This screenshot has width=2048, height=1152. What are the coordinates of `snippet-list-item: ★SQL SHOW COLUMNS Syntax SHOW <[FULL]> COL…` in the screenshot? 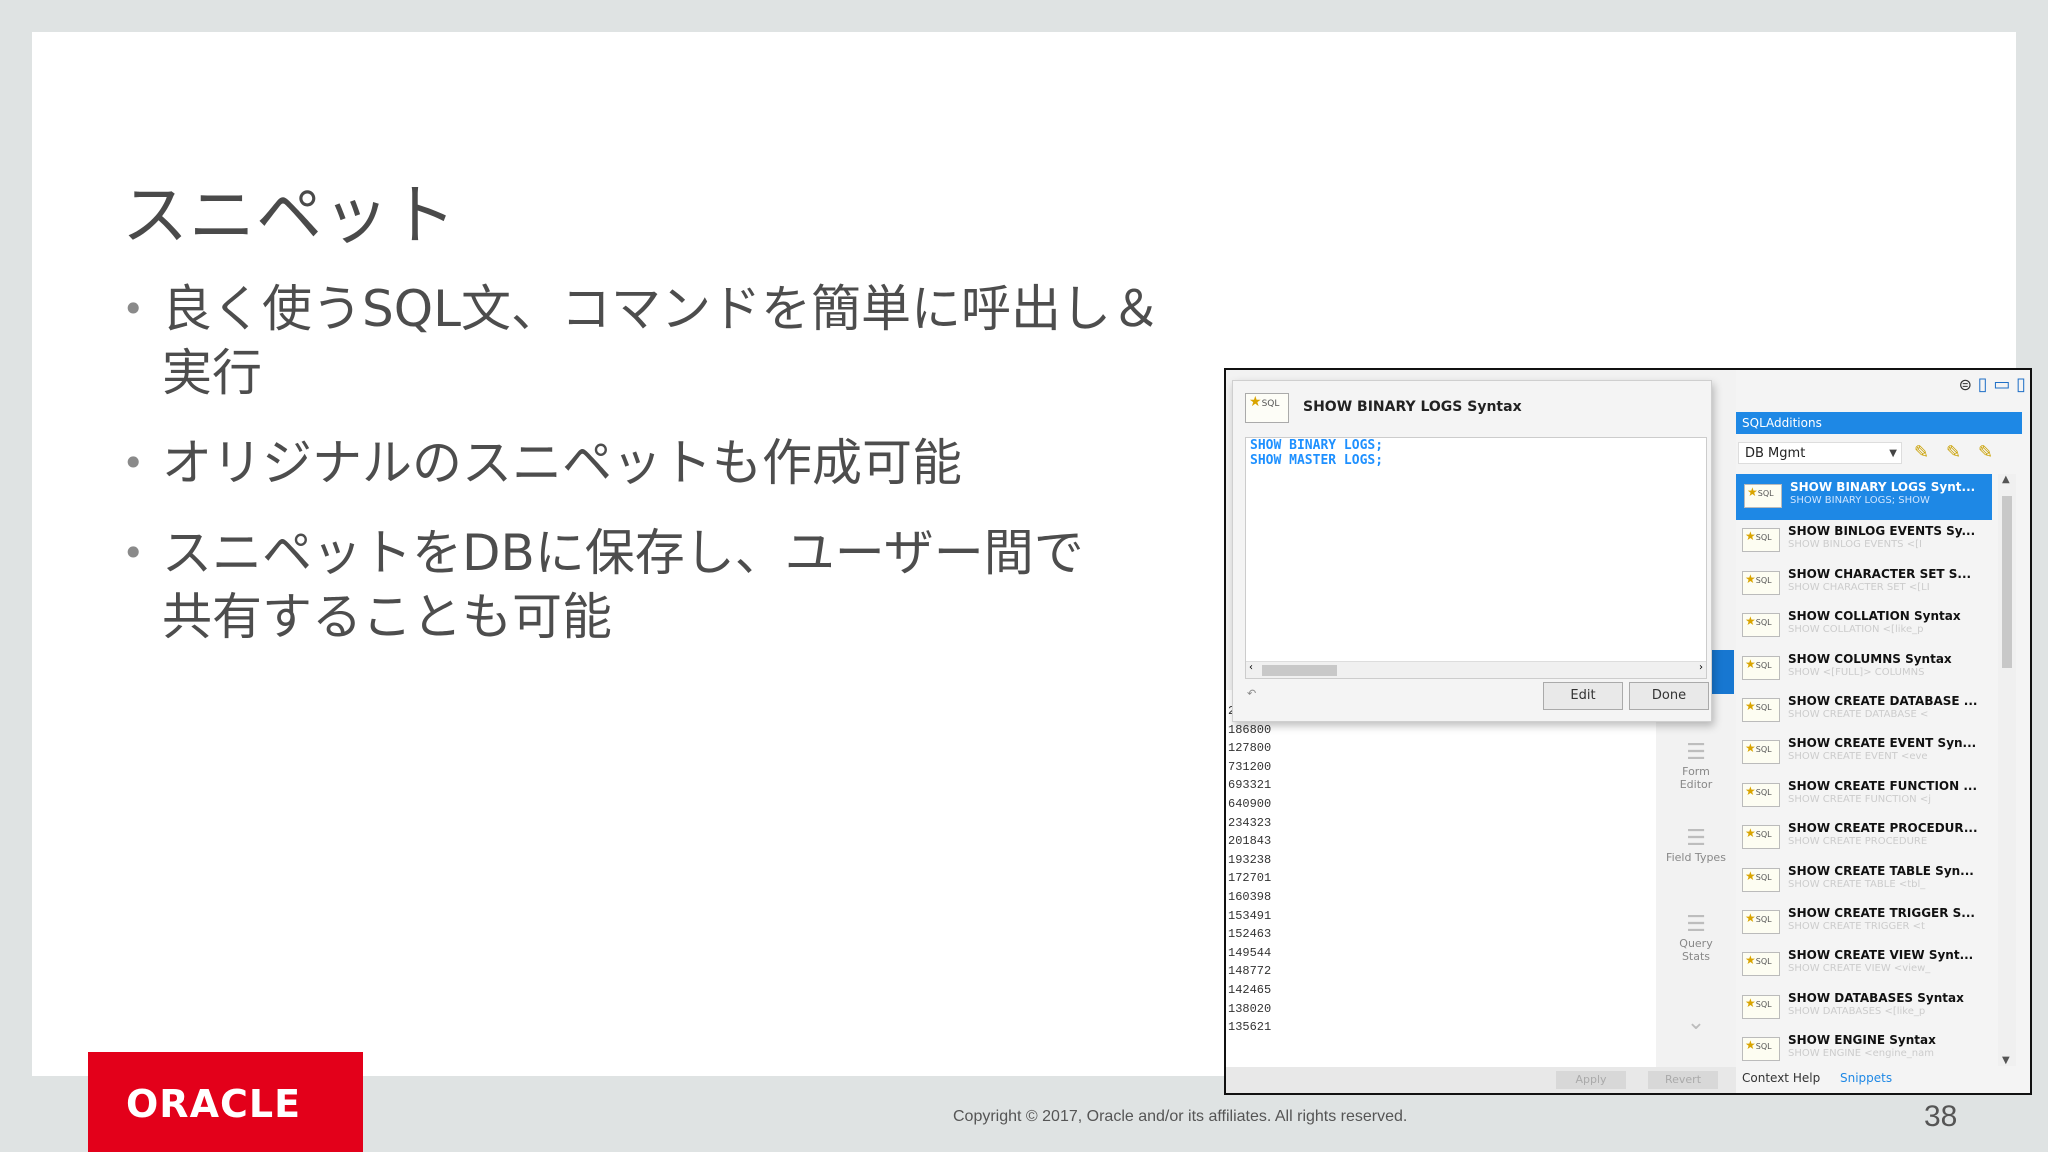 It's located at (1864, 669).